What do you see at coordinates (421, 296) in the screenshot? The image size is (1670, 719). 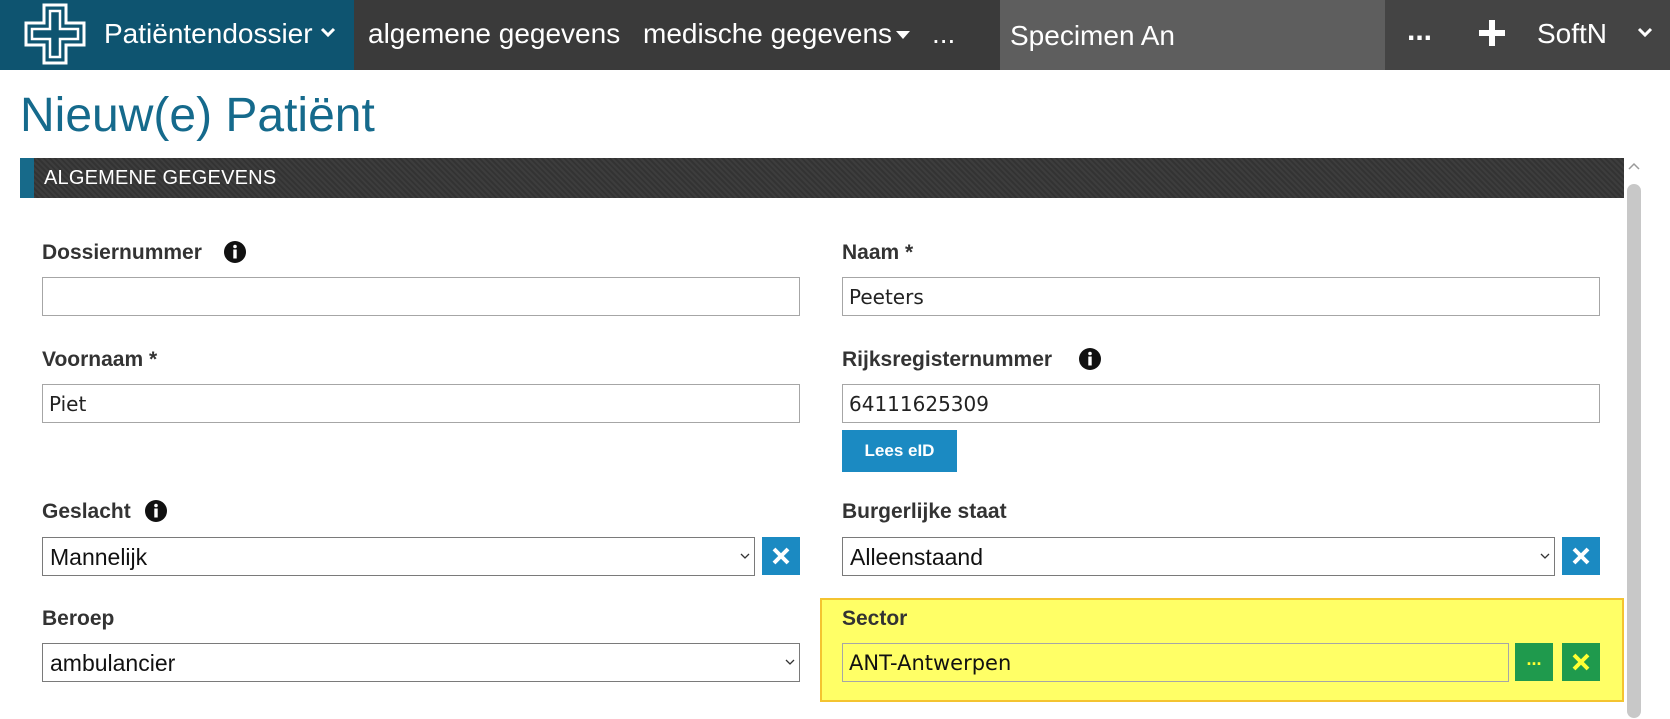 I see `dossiernummer-input` at bounding box center [421, 296].